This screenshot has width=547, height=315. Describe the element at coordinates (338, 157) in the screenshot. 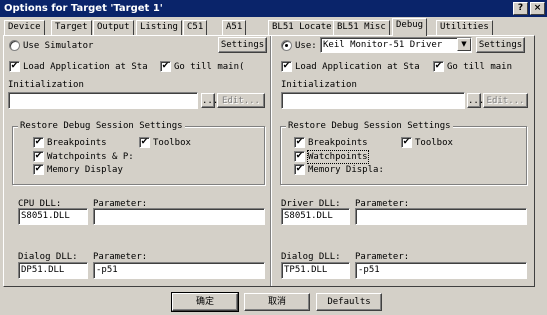

I see `right-watchpoints-label: Watchpoints` at that location.